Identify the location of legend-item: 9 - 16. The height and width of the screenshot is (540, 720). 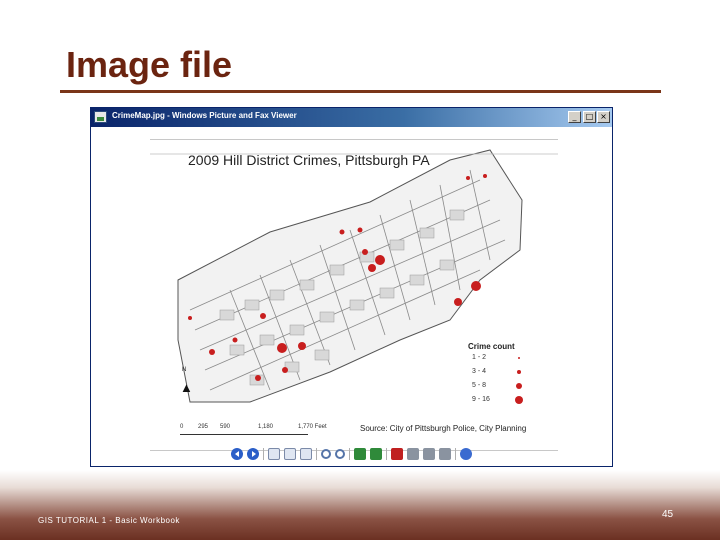
(508, 400).